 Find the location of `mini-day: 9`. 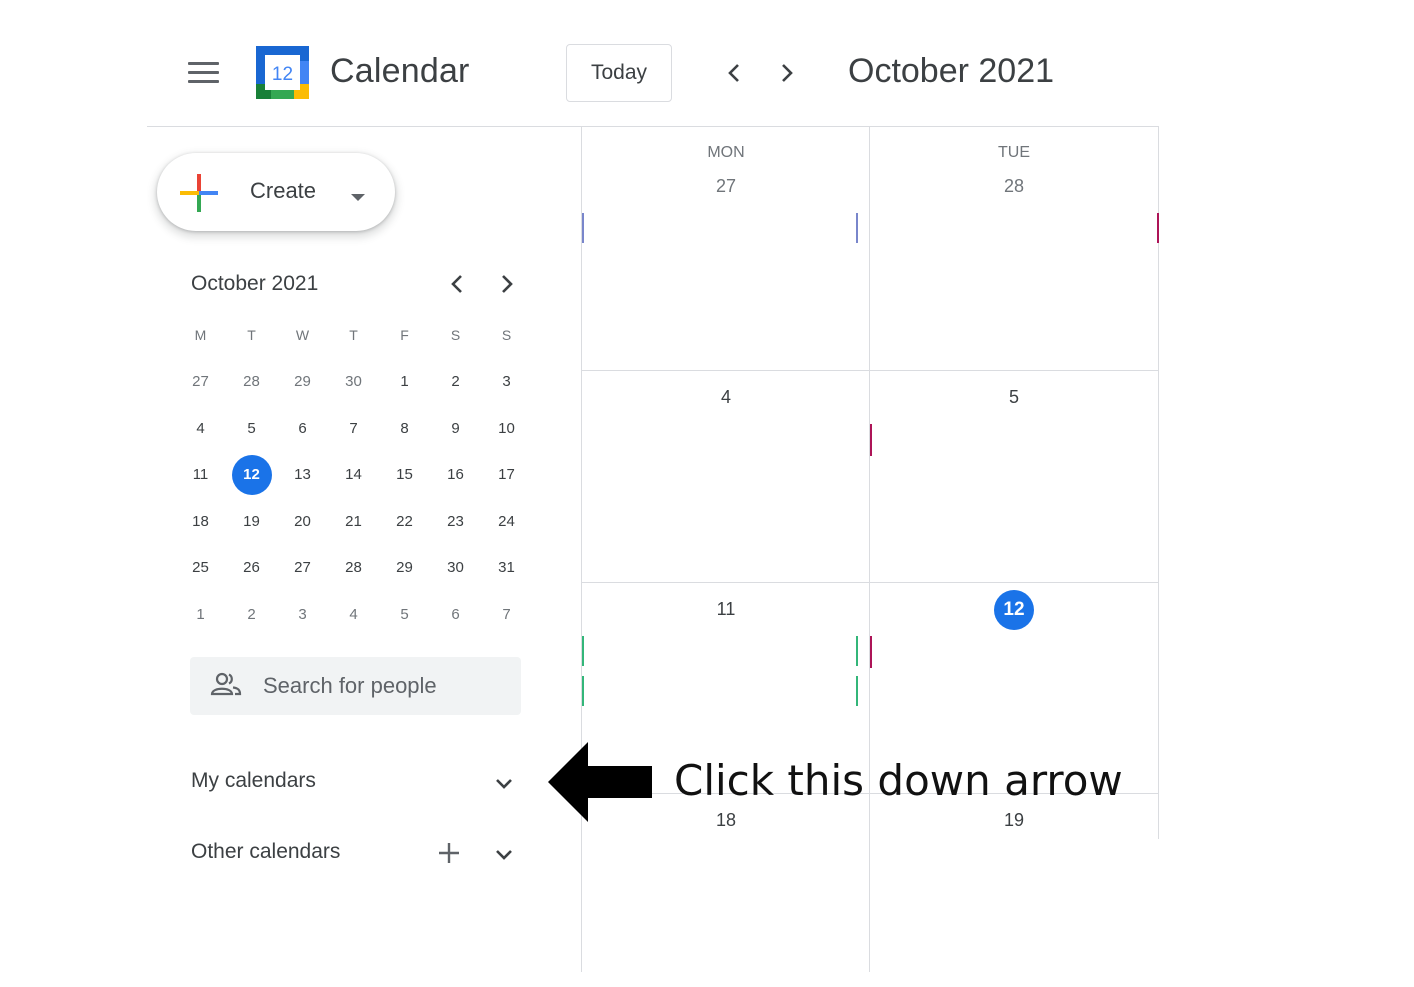

mini-day: 9 is located at coordinates (455, 428).